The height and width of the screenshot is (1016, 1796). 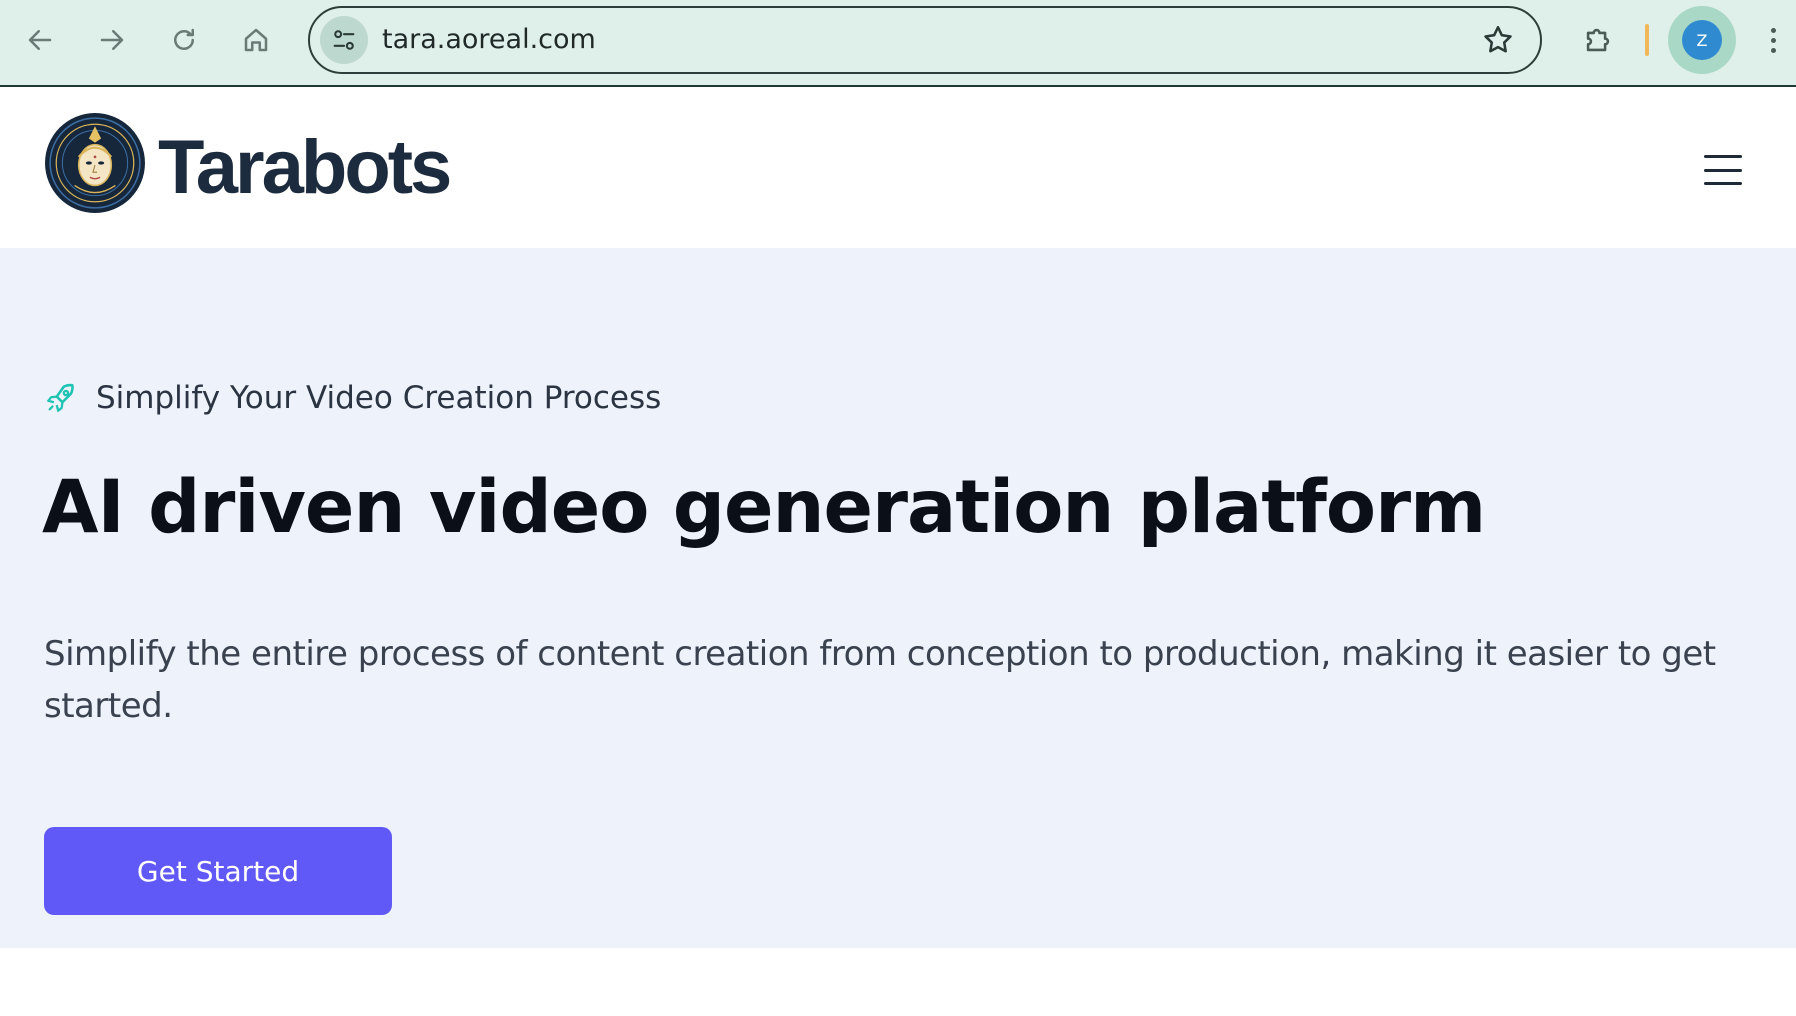 What do you see at coordinates (305, 168) in the screenshot?
I see `brand-name: Tarabots` at bounding box center [305, 168].